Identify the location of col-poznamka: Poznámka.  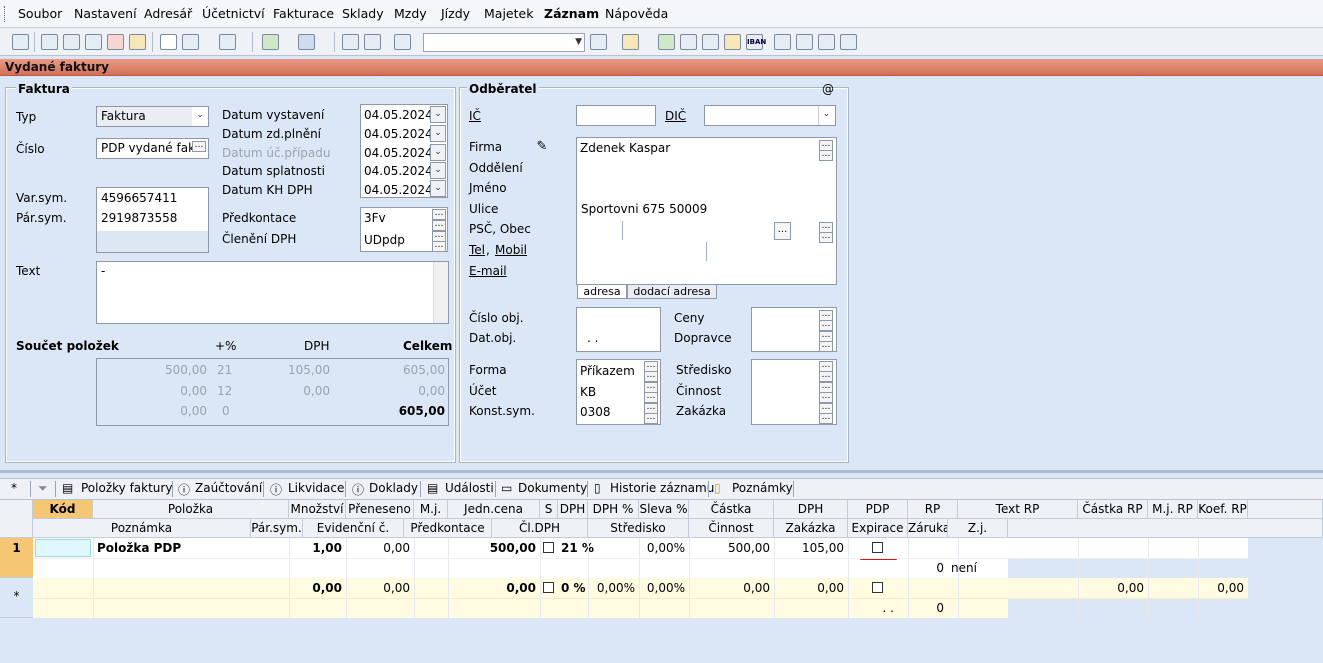
(142, 528).